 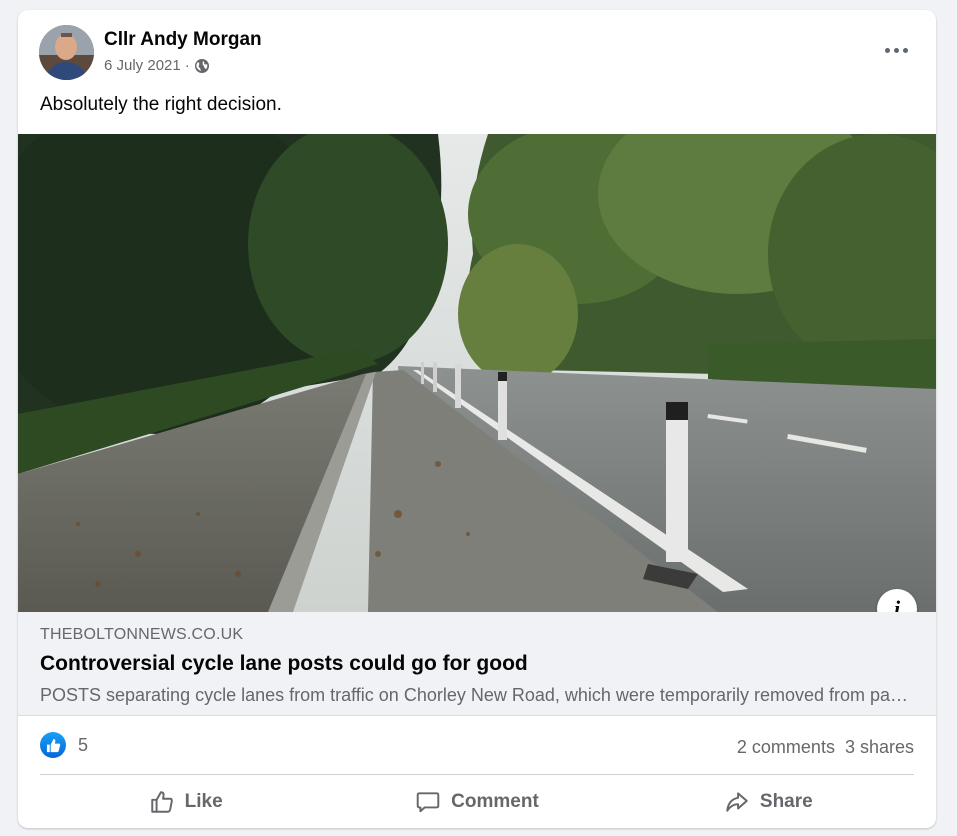 I want to click on avatar, so click(x=66, y=52).